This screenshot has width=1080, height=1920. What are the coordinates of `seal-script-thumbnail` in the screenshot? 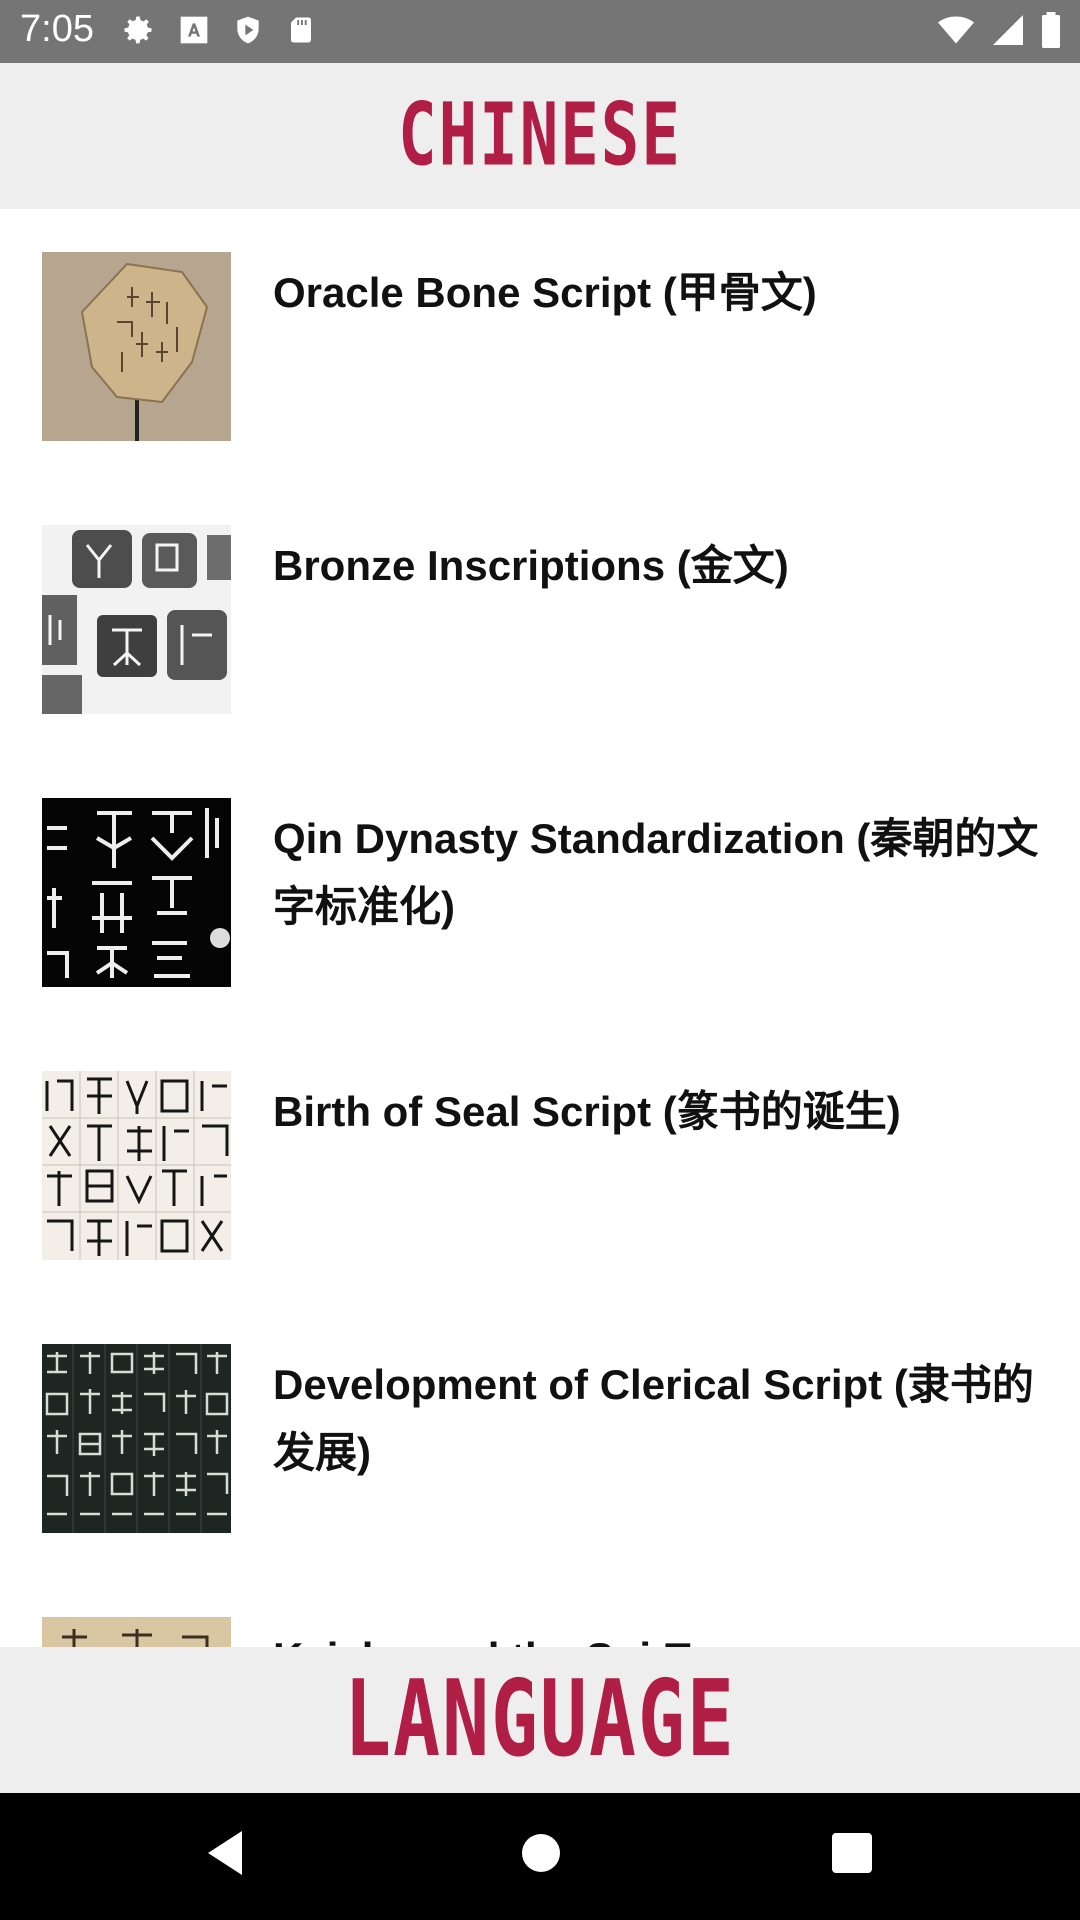 It's located at (136, 1165).